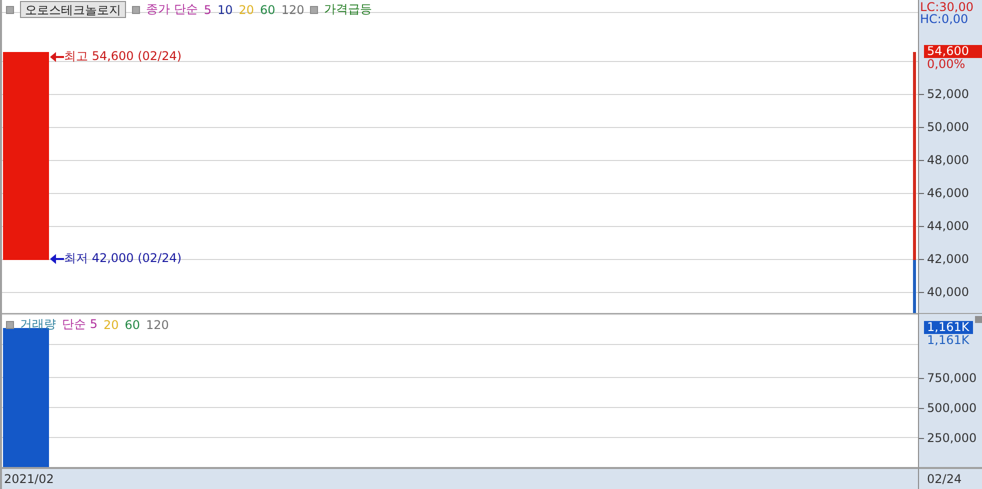 The width and height of the screenshot is (982, 489). What do you see at coordinates (123, 258) in the screenshot?
I see `low-price-label: 최저 42,000 (02/24)` at bounding box center [123, 258].